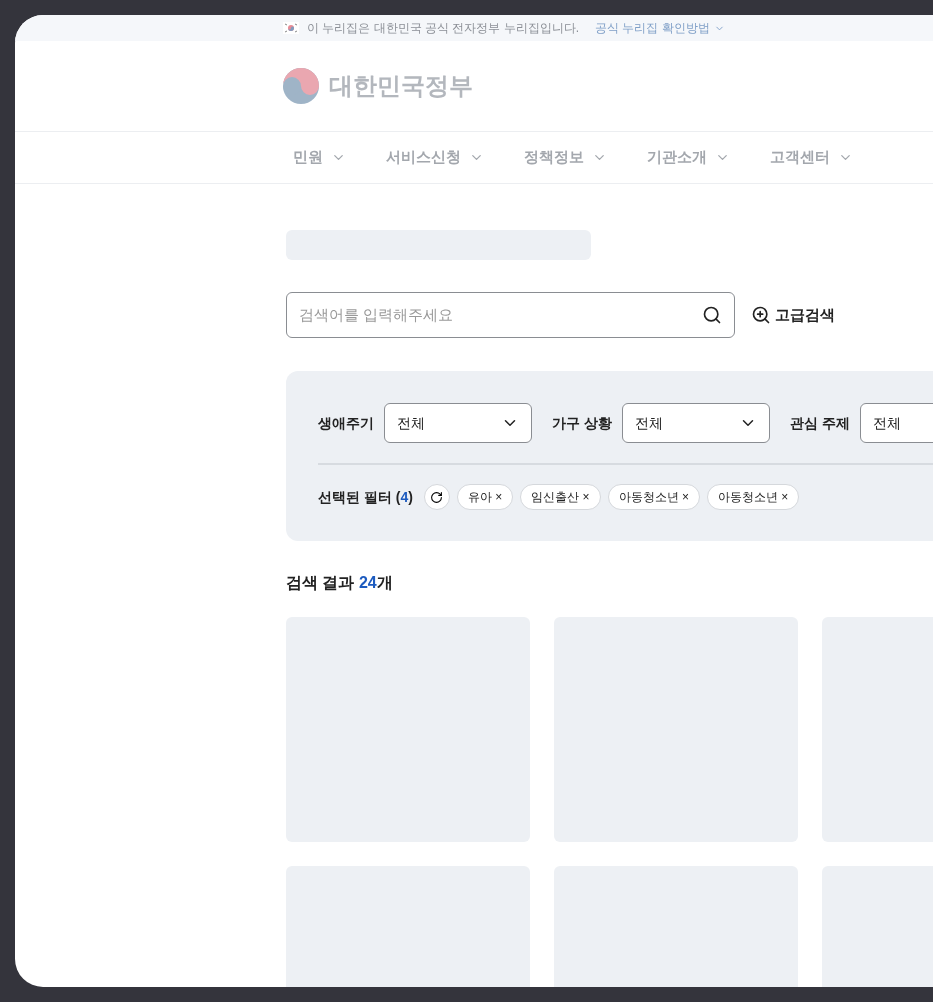 The image size is (933, 1002). What do you see at coordinates (291, 28) in the screenshot?
I see `flag-icon` at bounding box center [291, 28].